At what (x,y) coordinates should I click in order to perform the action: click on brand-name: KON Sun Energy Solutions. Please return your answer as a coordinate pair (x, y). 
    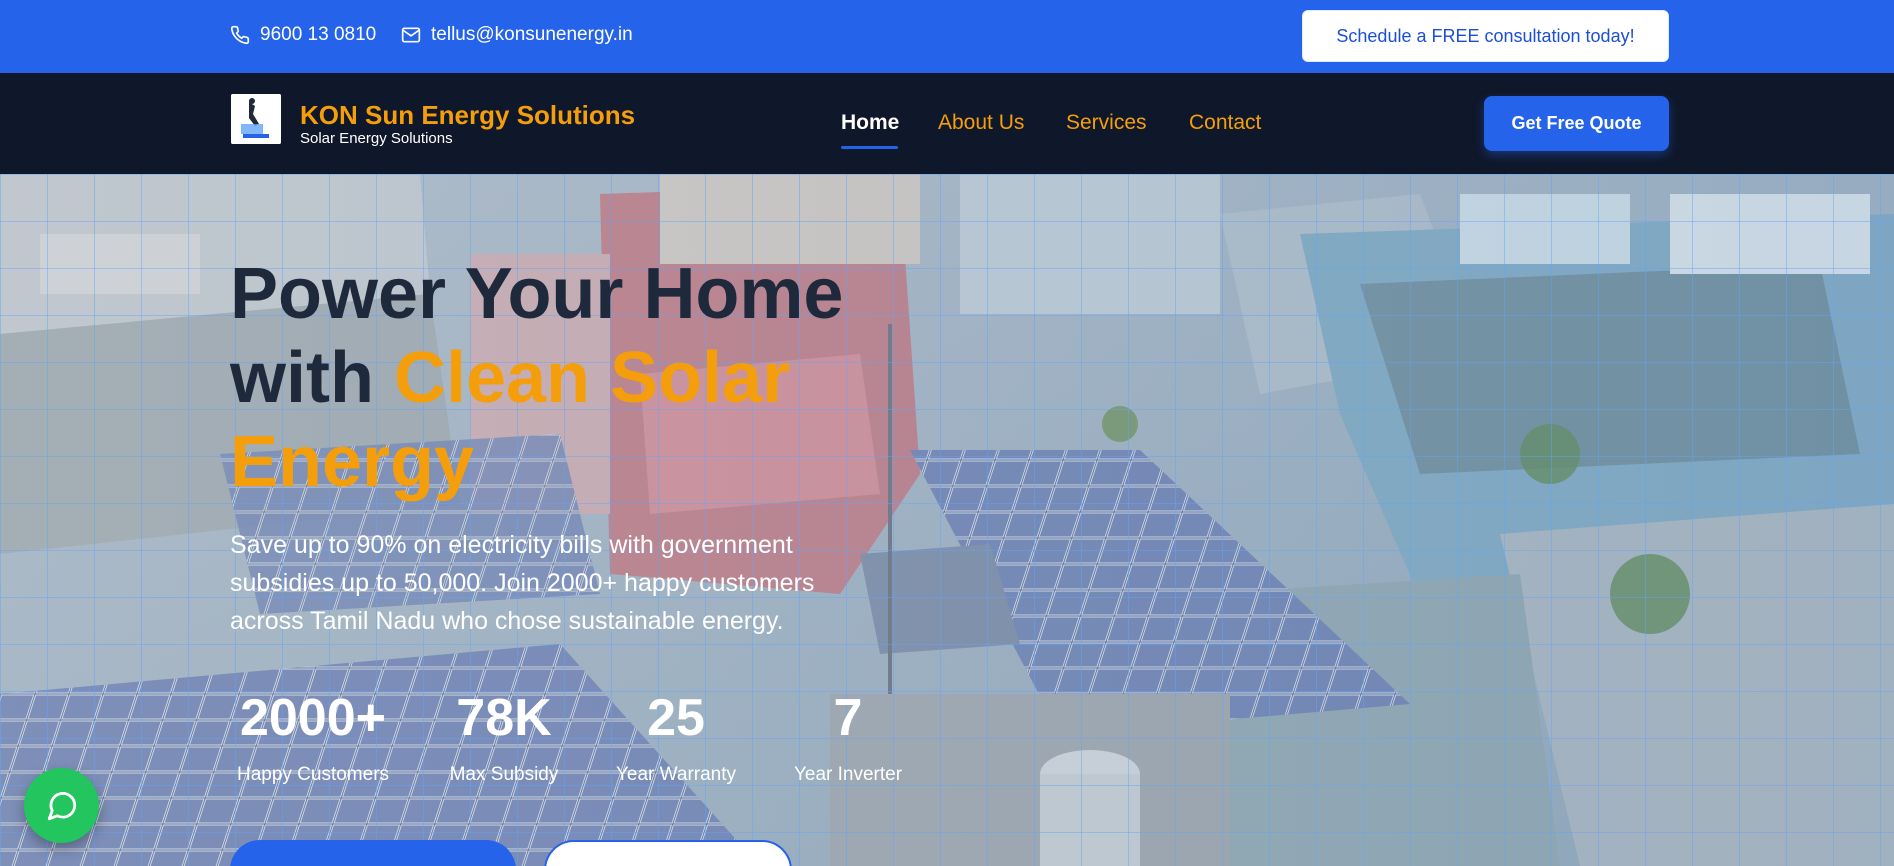
    Looking at the image, I should click on (467, 115).